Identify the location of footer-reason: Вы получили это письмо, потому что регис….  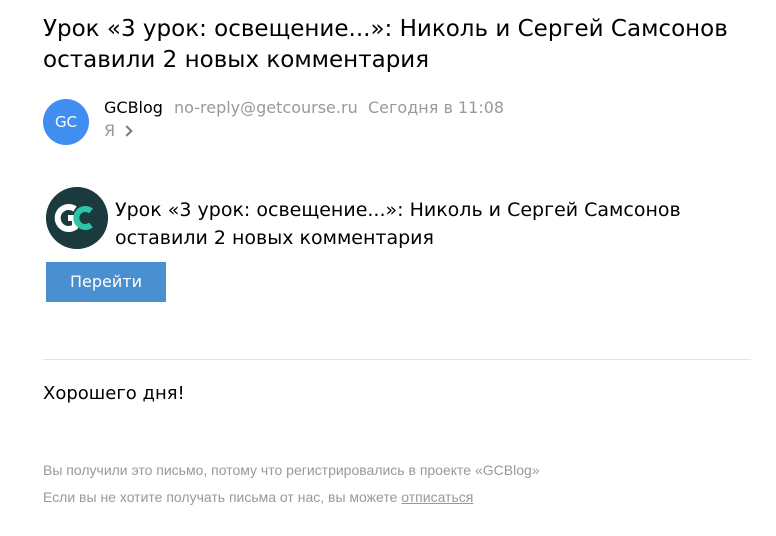
(291, 470).